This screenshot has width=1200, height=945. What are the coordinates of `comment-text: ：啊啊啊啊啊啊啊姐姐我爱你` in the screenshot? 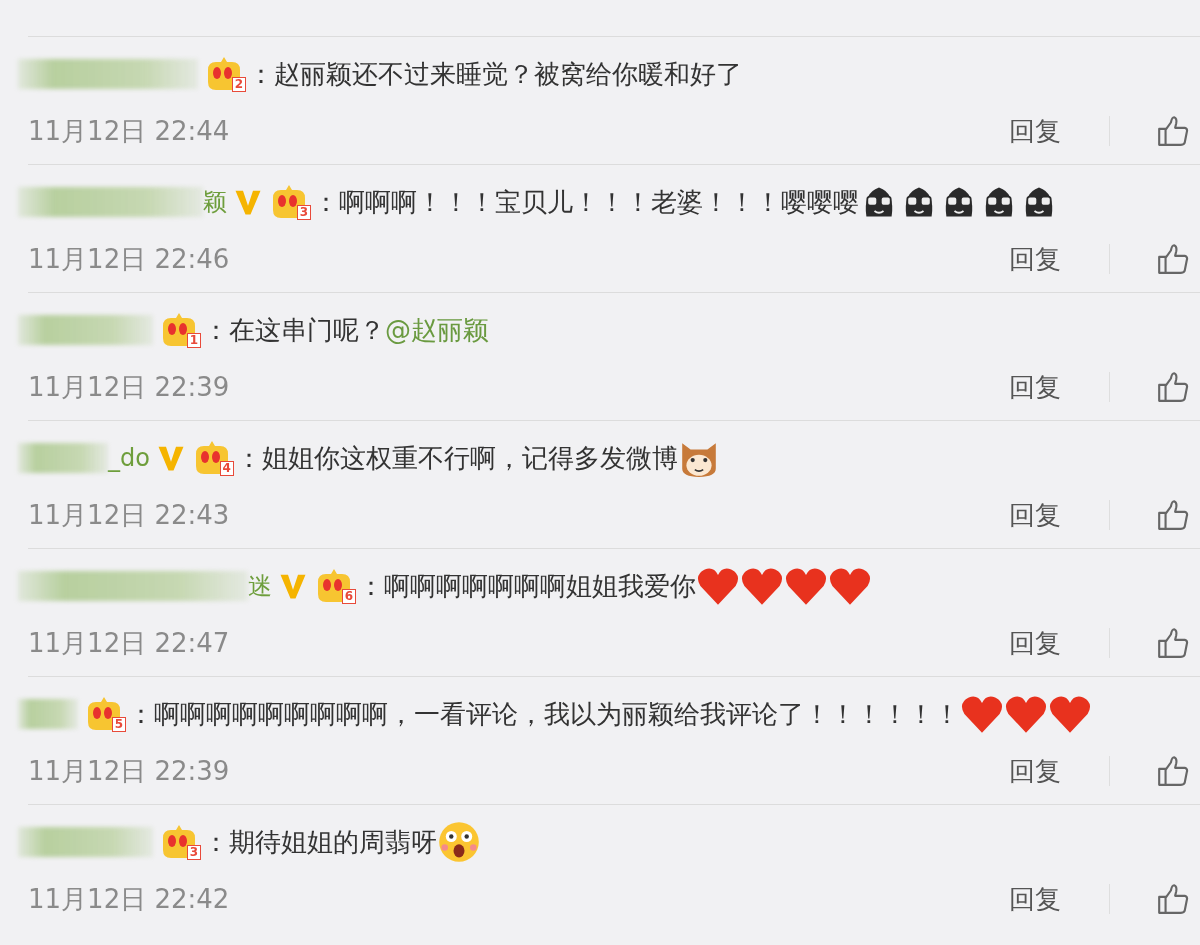 It's located at (527, 586).